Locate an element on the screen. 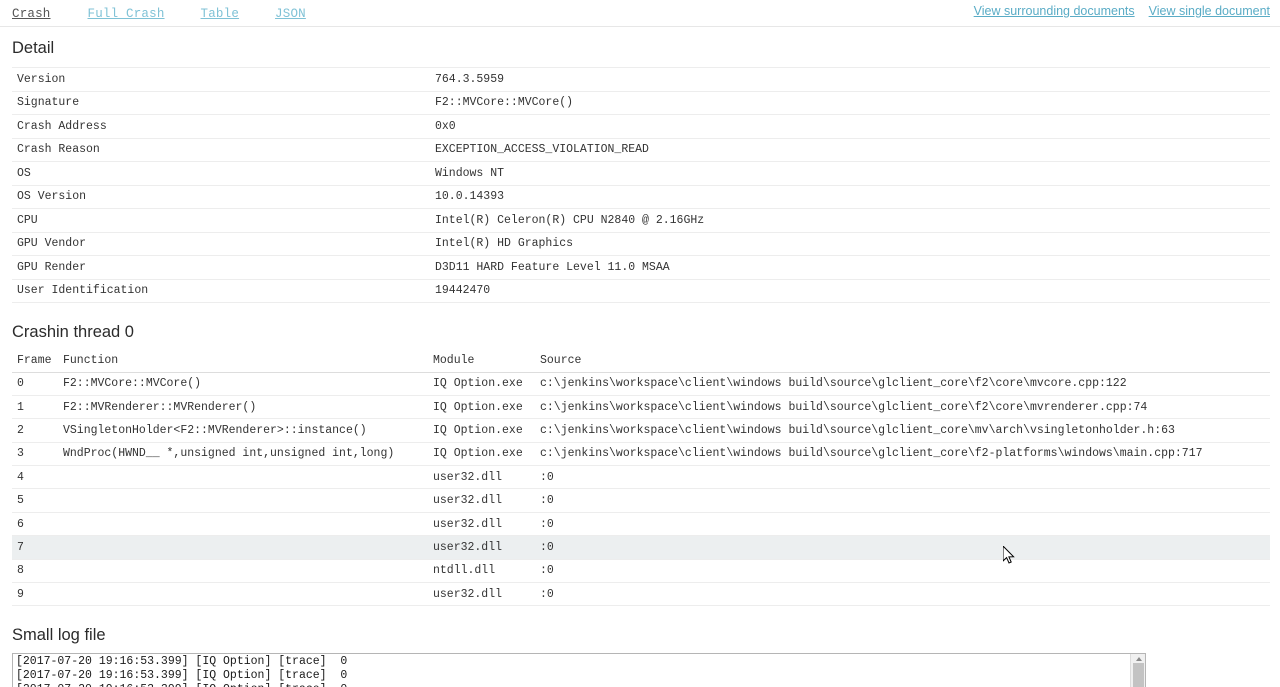 The width and height of the screenshot is (1280, 687). detail-value: Intel(R) Celeron(R) CPU N2840 @ 2.16GHz is located at coordinates (570, 220).